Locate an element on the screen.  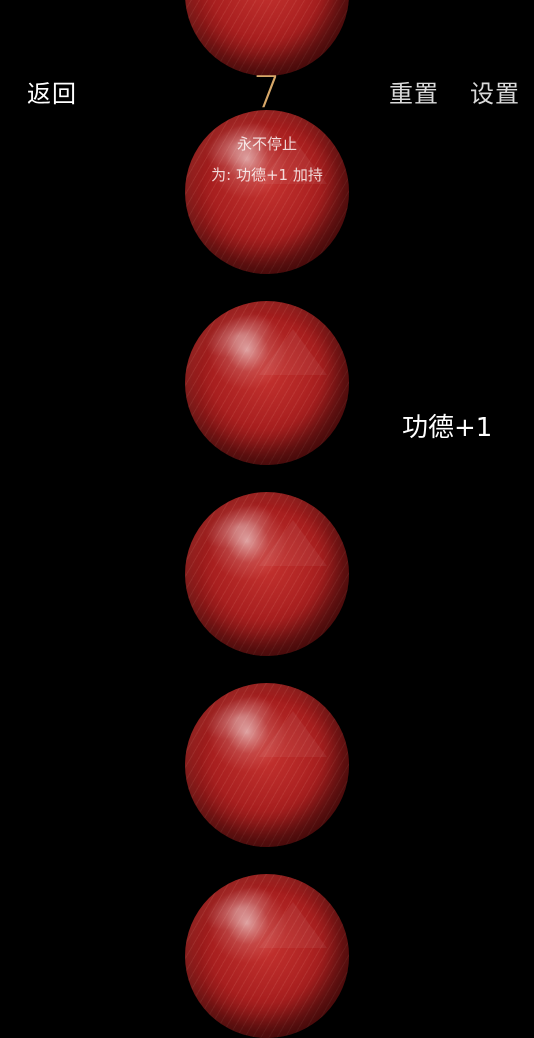
dedication-label: 为: 功德+1 加持 is located at coordinates (267, 175).